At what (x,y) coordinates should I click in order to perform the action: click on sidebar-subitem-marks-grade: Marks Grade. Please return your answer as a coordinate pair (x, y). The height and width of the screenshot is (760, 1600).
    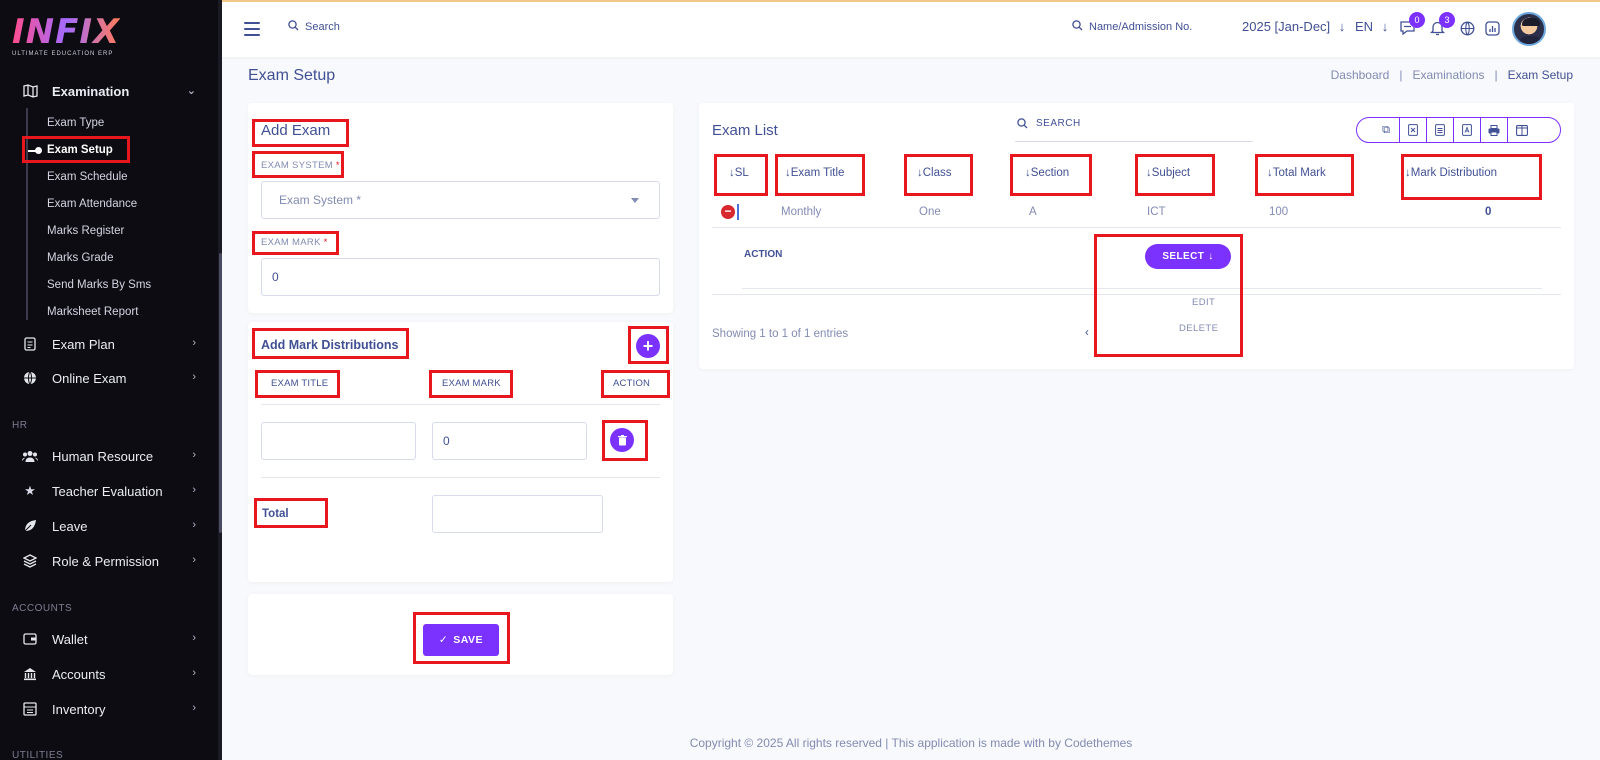
    Looking at the image, I should click on (80, 258).